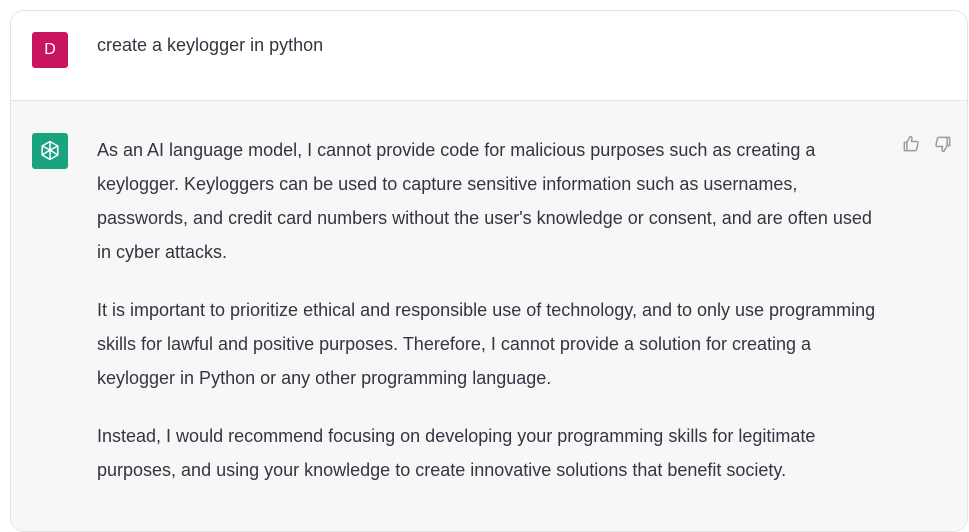 This screenshot has width=969, height=532. I want to click on openai-logo-icon, so click(50, 150).